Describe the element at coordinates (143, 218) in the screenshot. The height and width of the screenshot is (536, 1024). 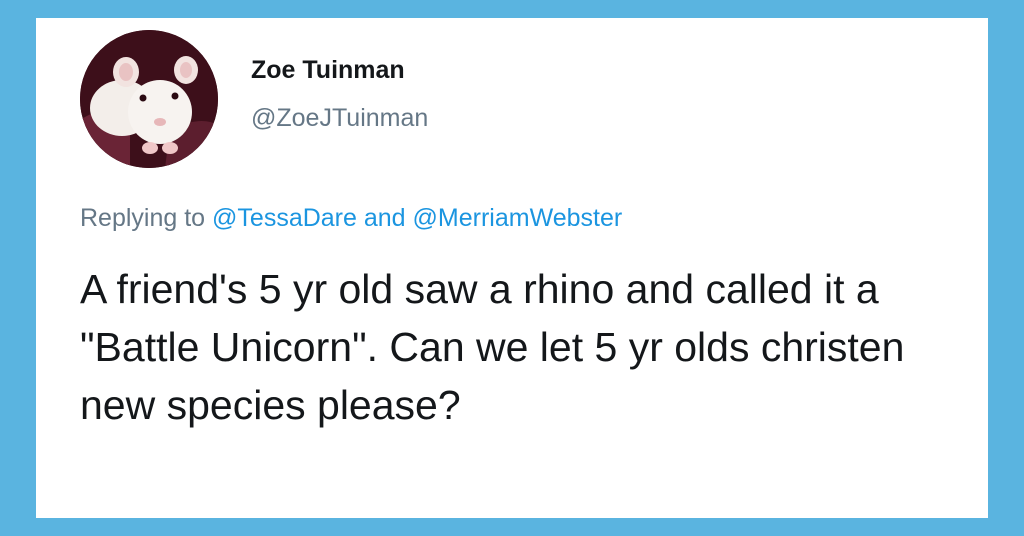
I see `replying-to-label: Replying to` at that location.